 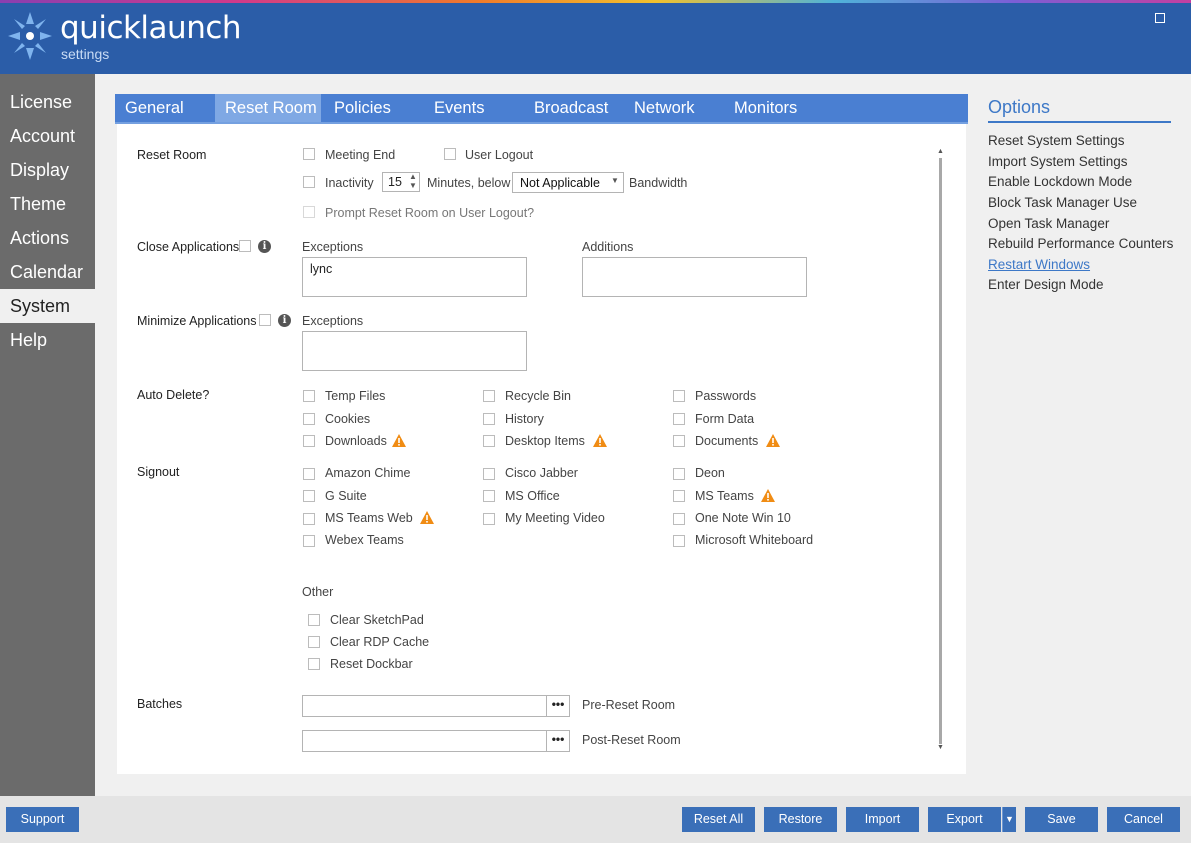 What do you see at coordinates (309, 154) in the screenshot?
I see `meeting-end-checkbox` at bounding box center [309, 154].